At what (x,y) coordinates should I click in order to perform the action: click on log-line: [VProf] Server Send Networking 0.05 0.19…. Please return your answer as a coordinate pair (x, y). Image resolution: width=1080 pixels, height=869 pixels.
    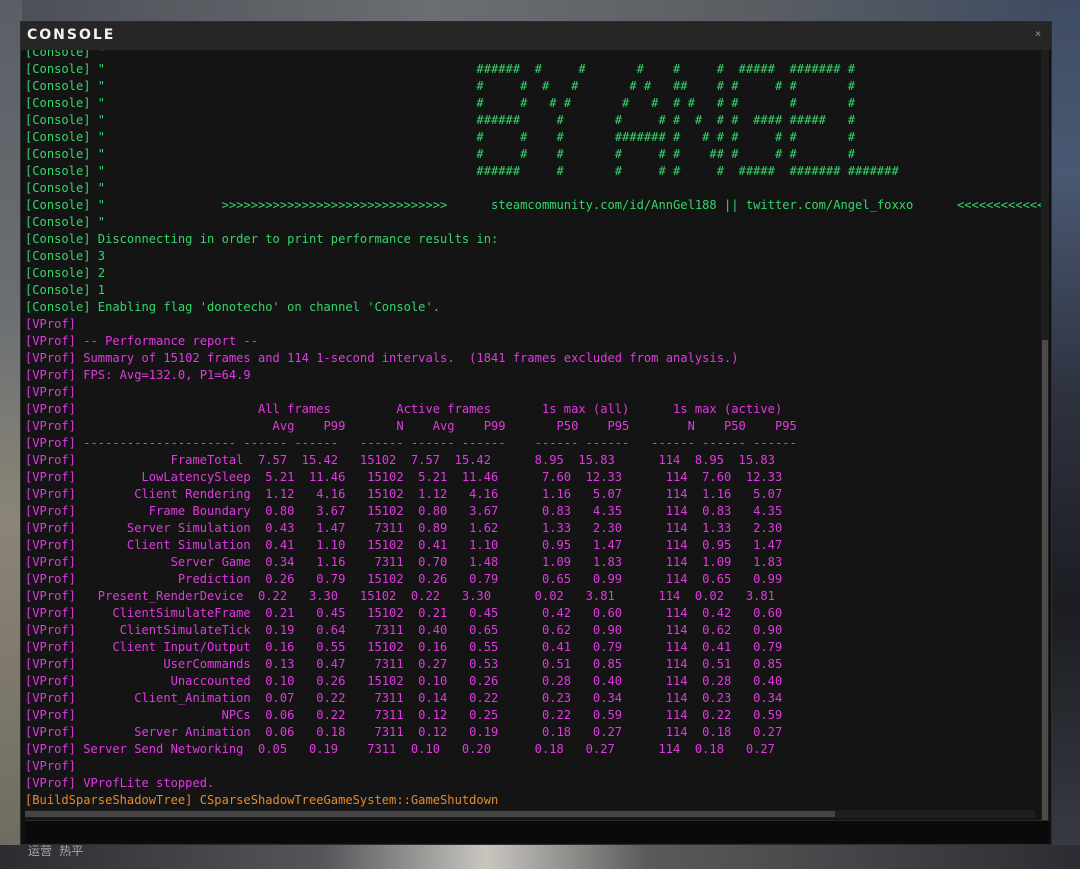
    Looking at the image, I should click on (400, 749).